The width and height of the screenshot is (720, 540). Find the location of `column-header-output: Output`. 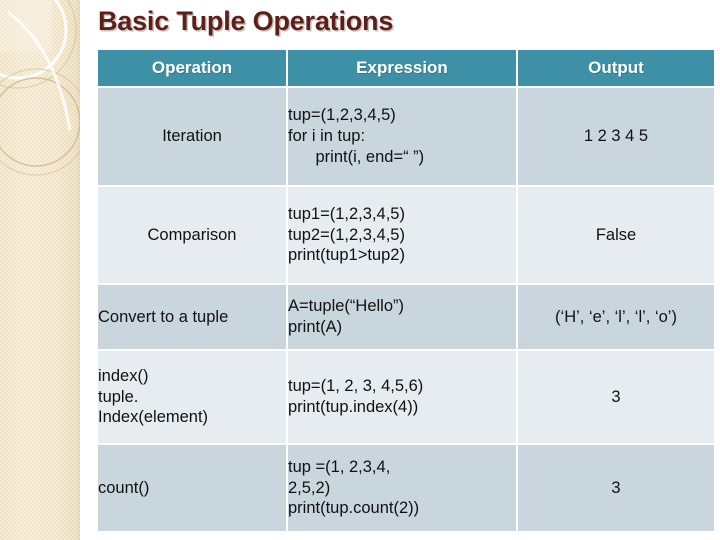

column-header-output: Output is located at coordinates (616, 68).